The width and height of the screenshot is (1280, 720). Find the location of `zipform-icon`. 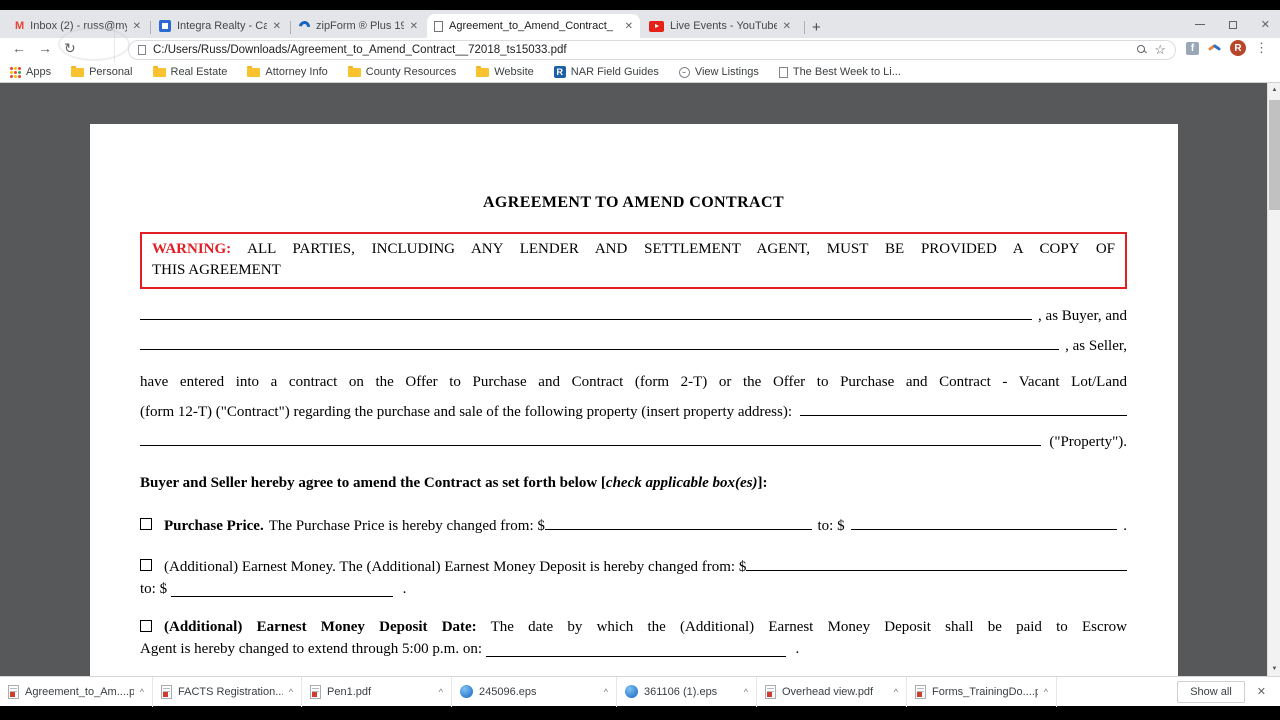

zipform-icon is located at coordinates (304, 26).